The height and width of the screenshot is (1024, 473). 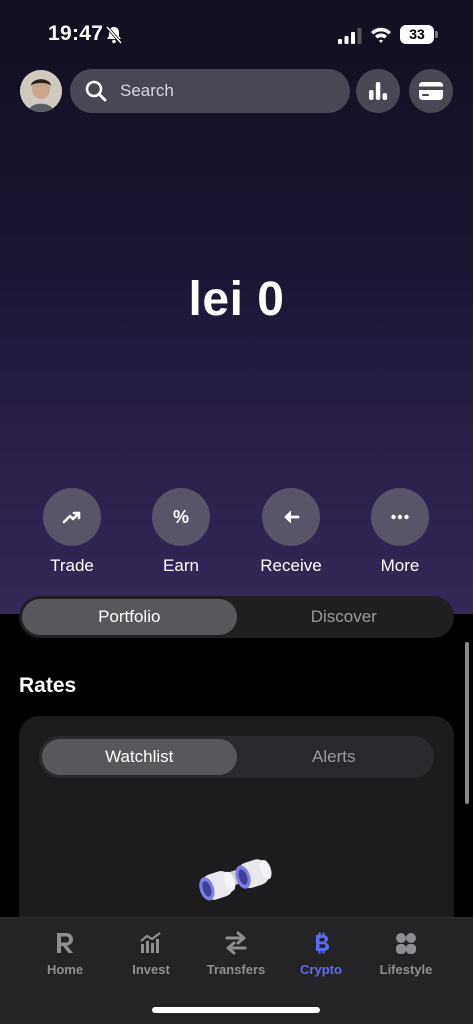 What do you see at coordinates (321, 969) in the screenshot?
I see `tab-crypto-label: Crypto` at bounding box center [321, 969].